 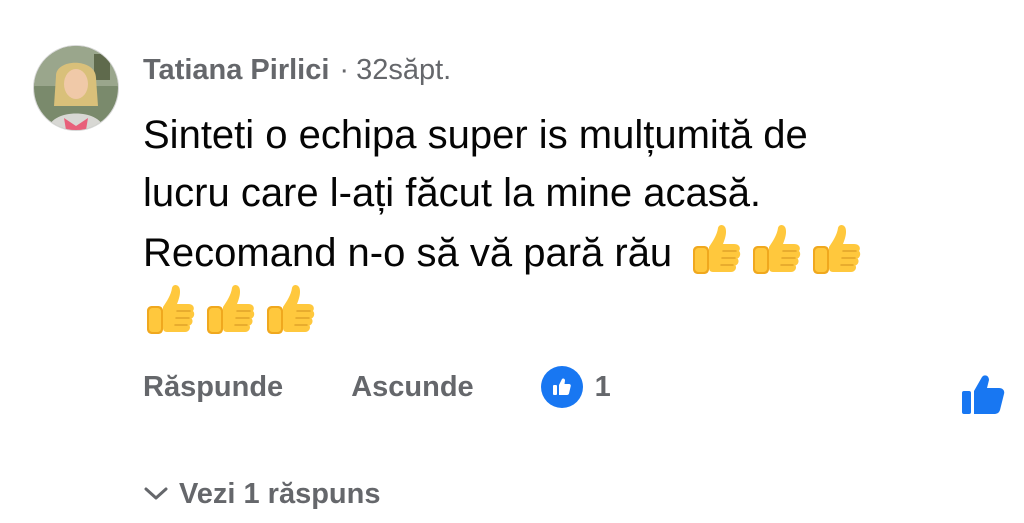 What do you see at coordinates (602, 386) in the screenshot?
I see `like-count: 1` at bounding box center [602, 386].